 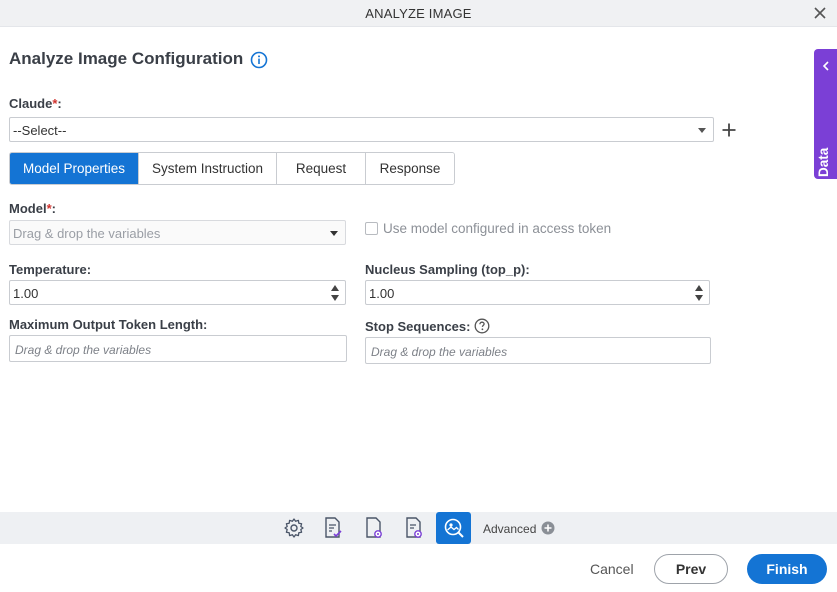 I want to click on app-data-label: App Data, so click(x=823, y=177).